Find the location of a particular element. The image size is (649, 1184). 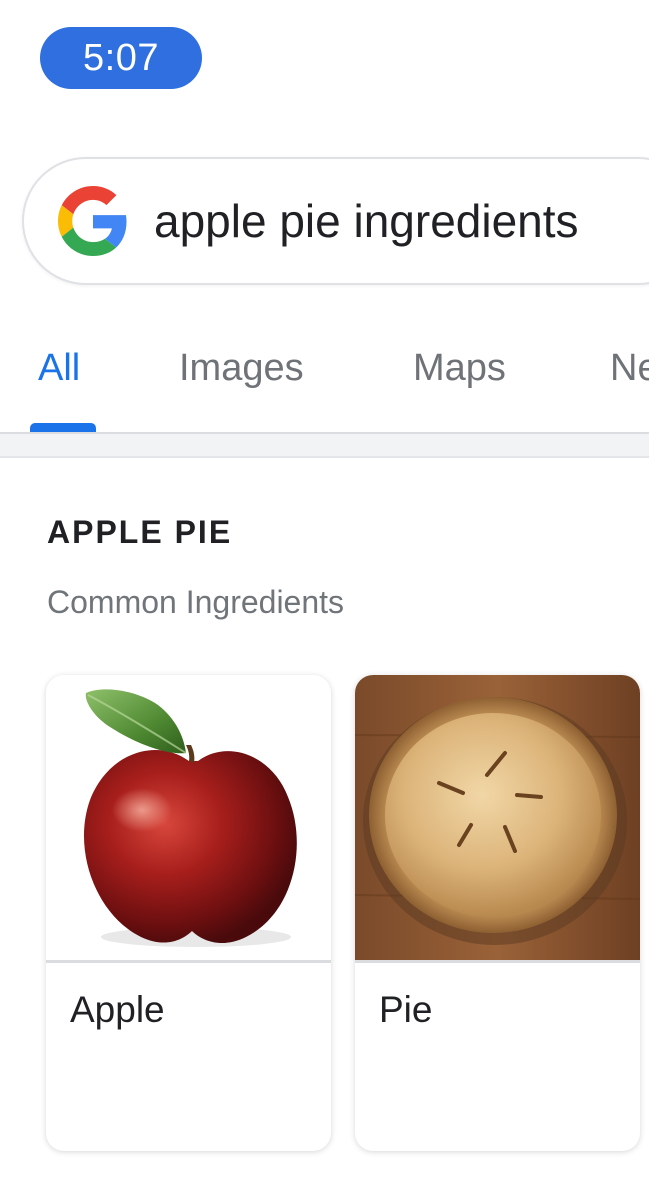

section-gap-line is located at coordinates (324, 457).